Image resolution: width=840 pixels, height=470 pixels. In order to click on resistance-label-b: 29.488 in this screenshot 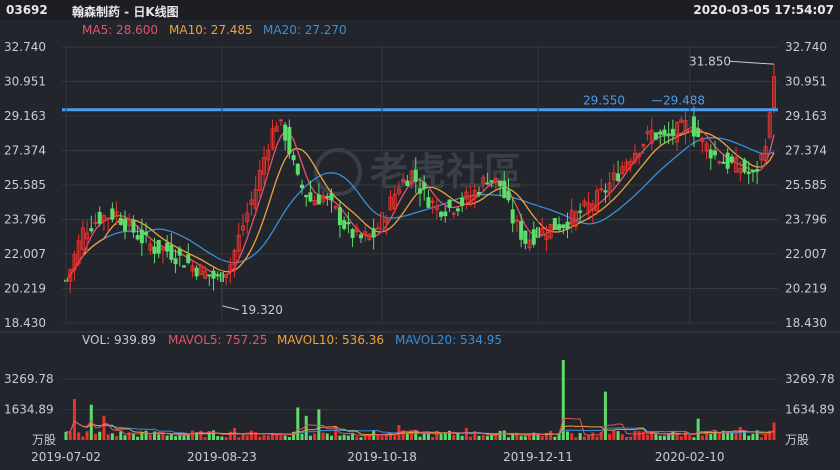, I will do `click(684, 101)`.